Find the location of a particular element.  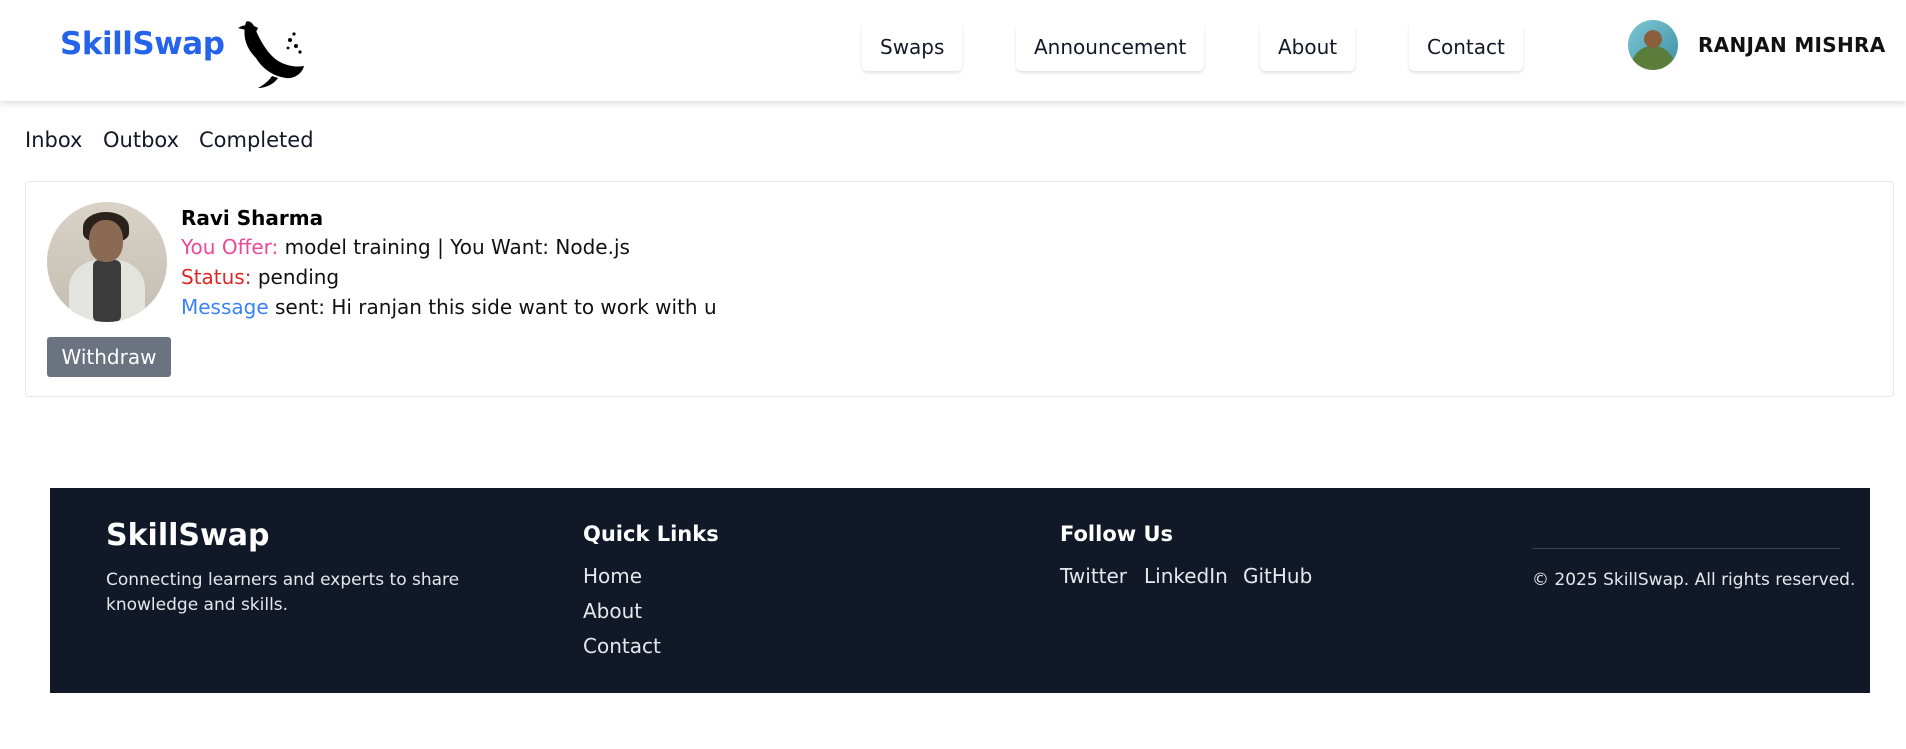

offer-label: You Offer: is located at coordinates (230, 247).